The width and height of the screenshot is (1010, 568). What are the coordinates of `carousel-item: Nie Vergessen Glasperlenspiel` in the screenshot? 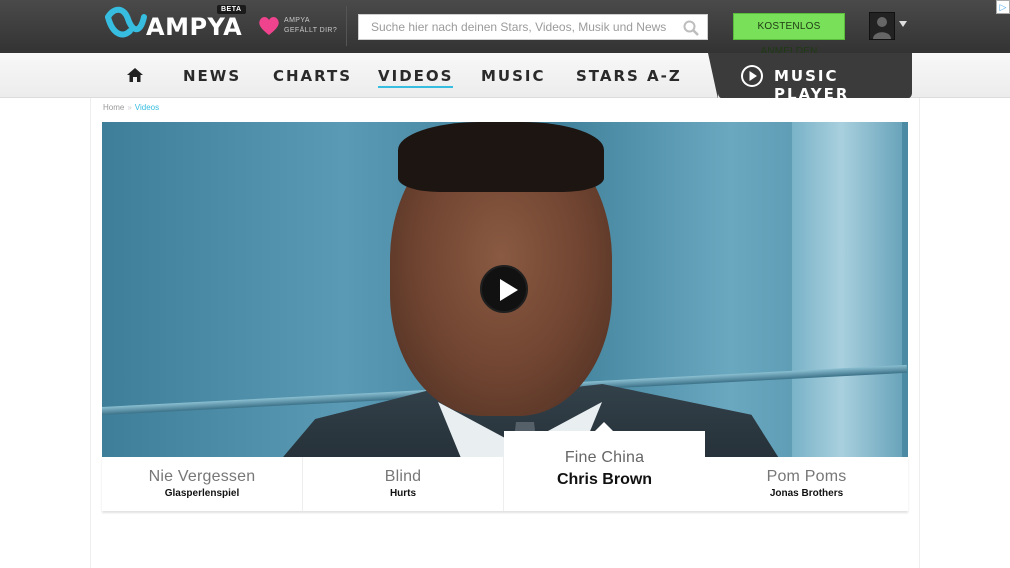 It's located at (202, 484).